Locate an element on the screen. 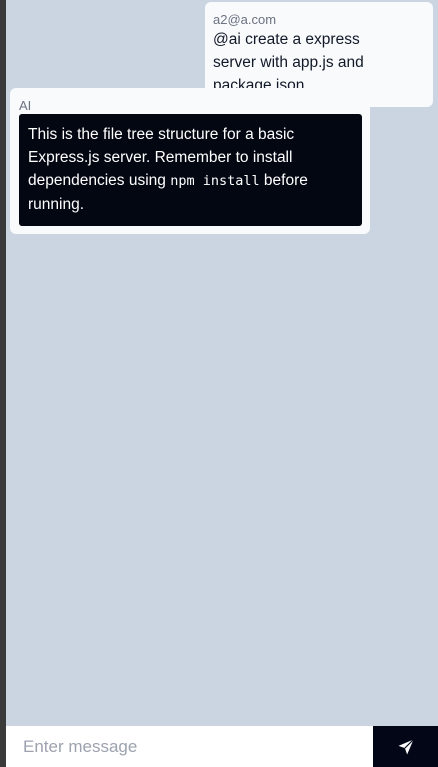  message-composer is located at coordinates (222, 746).